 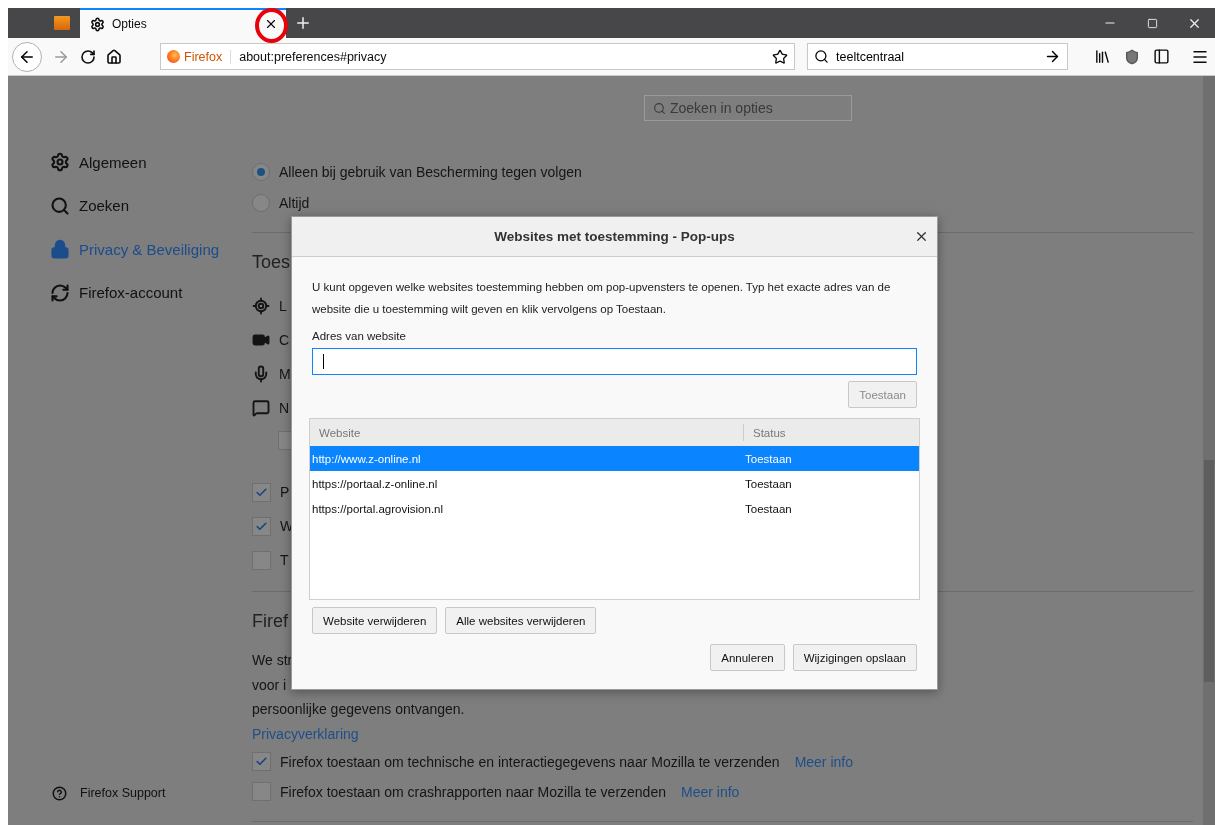 What do you see at coordinates (1161, 56) in the screenshot?
I see `sidebar-icon` at bounding box center [1161, 56].